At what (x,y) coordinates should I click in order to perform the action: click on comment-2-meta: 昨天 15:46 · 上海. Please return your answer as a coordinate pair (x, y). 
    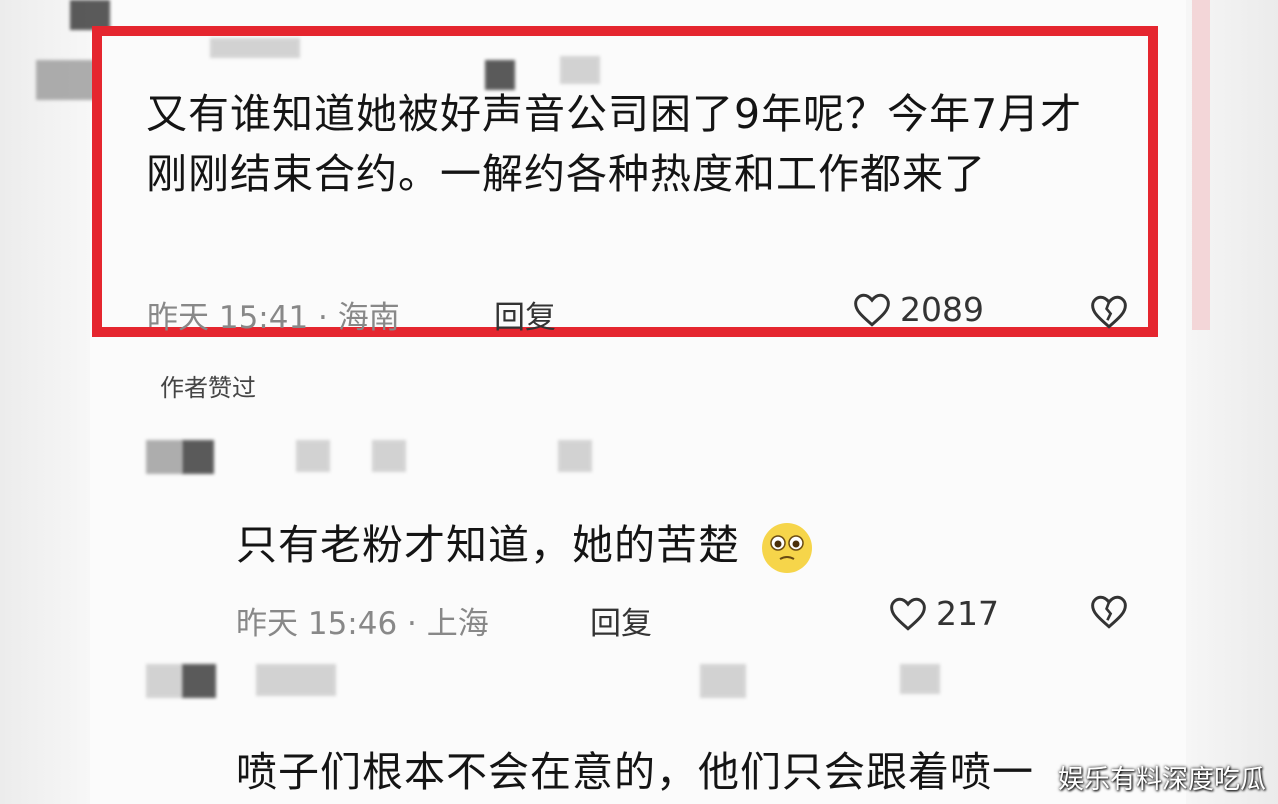
    Looking at the image, I should click on (362, 624).